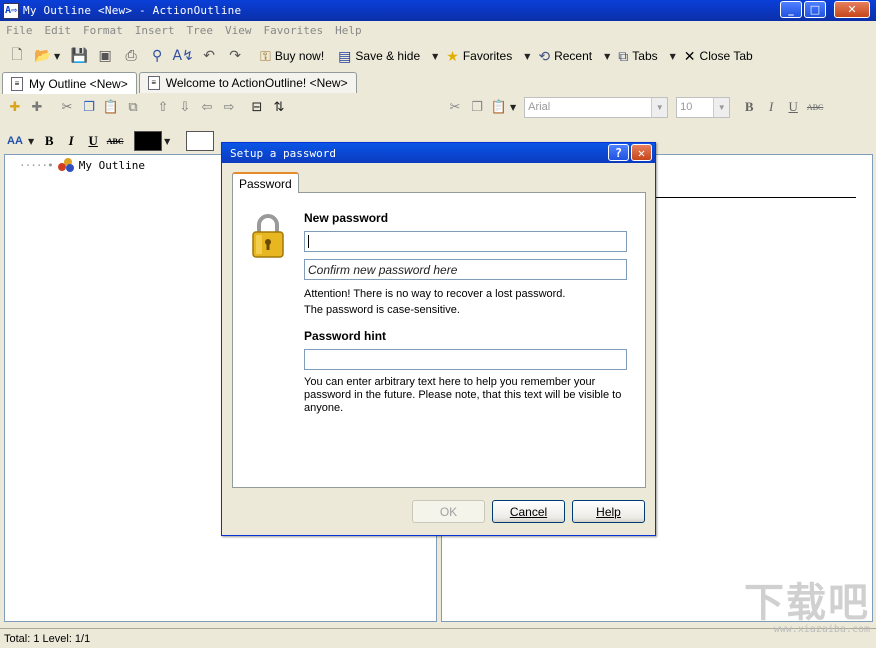  I want to click on text-color-swatch, so click(148, 141).